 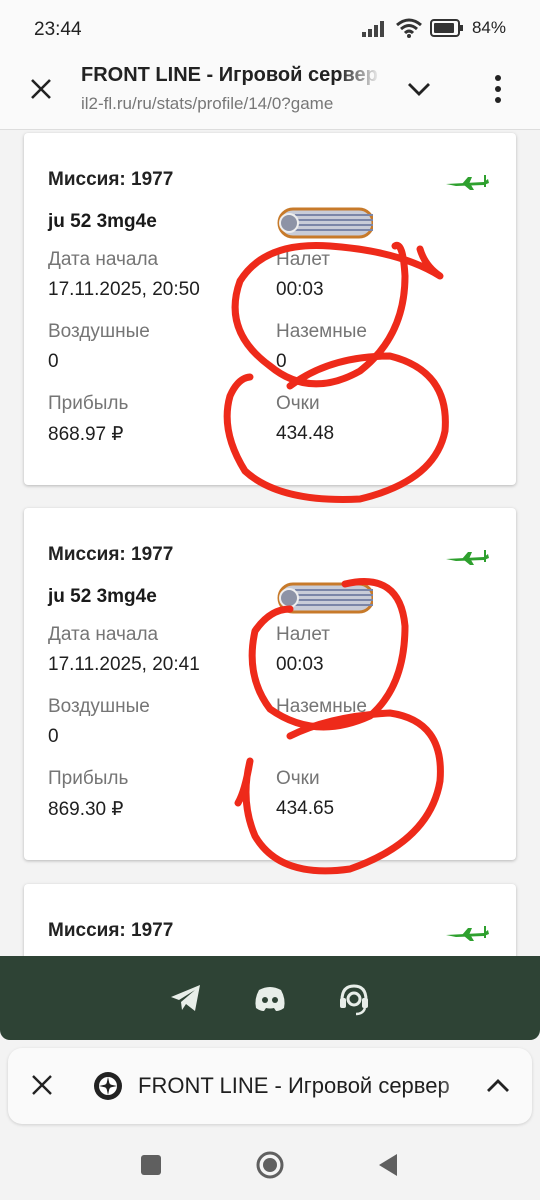 I want to click on sortie-card: Миссия: 1977, so click(x=270, y=920).